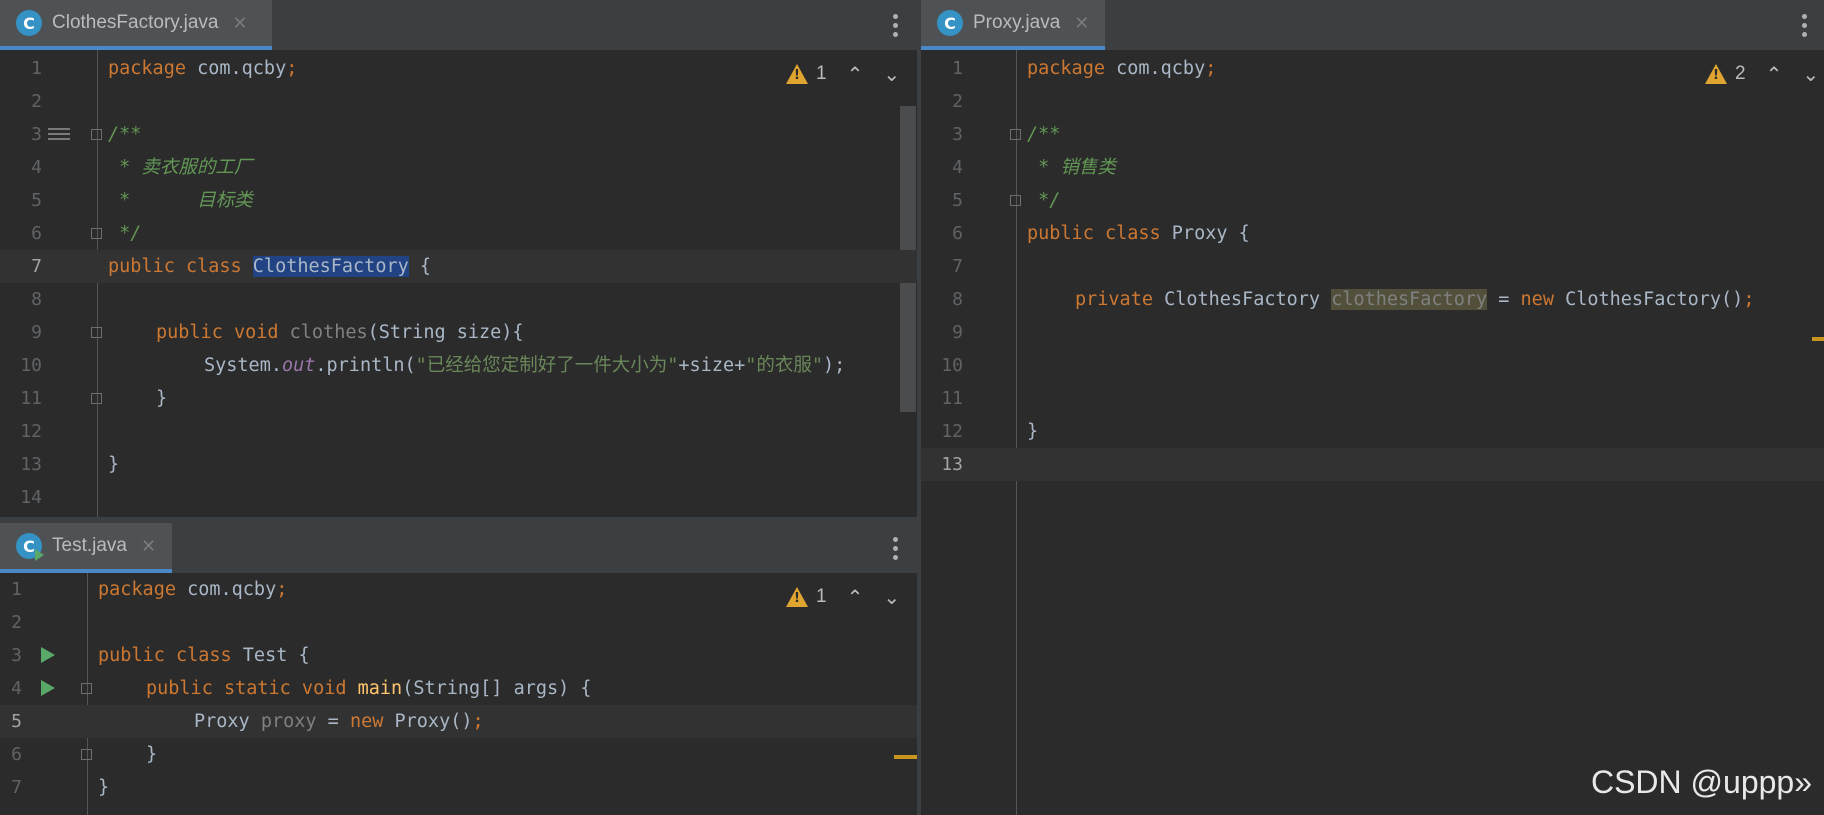 Image resolution: width=1824 pixels, height=815 pixels. Describe the element at coordinates (458, 721) in the screenshot. I see `code-line-current: 5 Proxy proxy = new Proxy();` at that location.